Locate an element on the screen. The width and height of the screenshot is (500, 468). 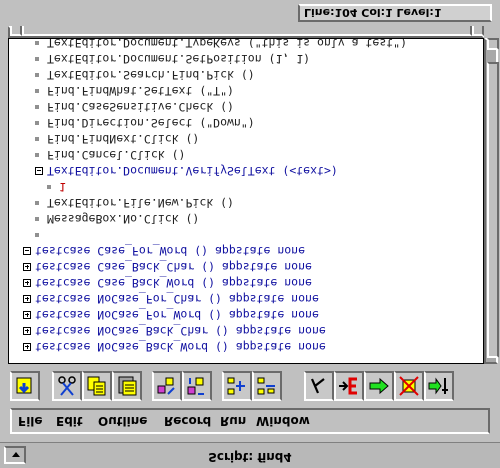
open-button is located at coordinates (25, 386).